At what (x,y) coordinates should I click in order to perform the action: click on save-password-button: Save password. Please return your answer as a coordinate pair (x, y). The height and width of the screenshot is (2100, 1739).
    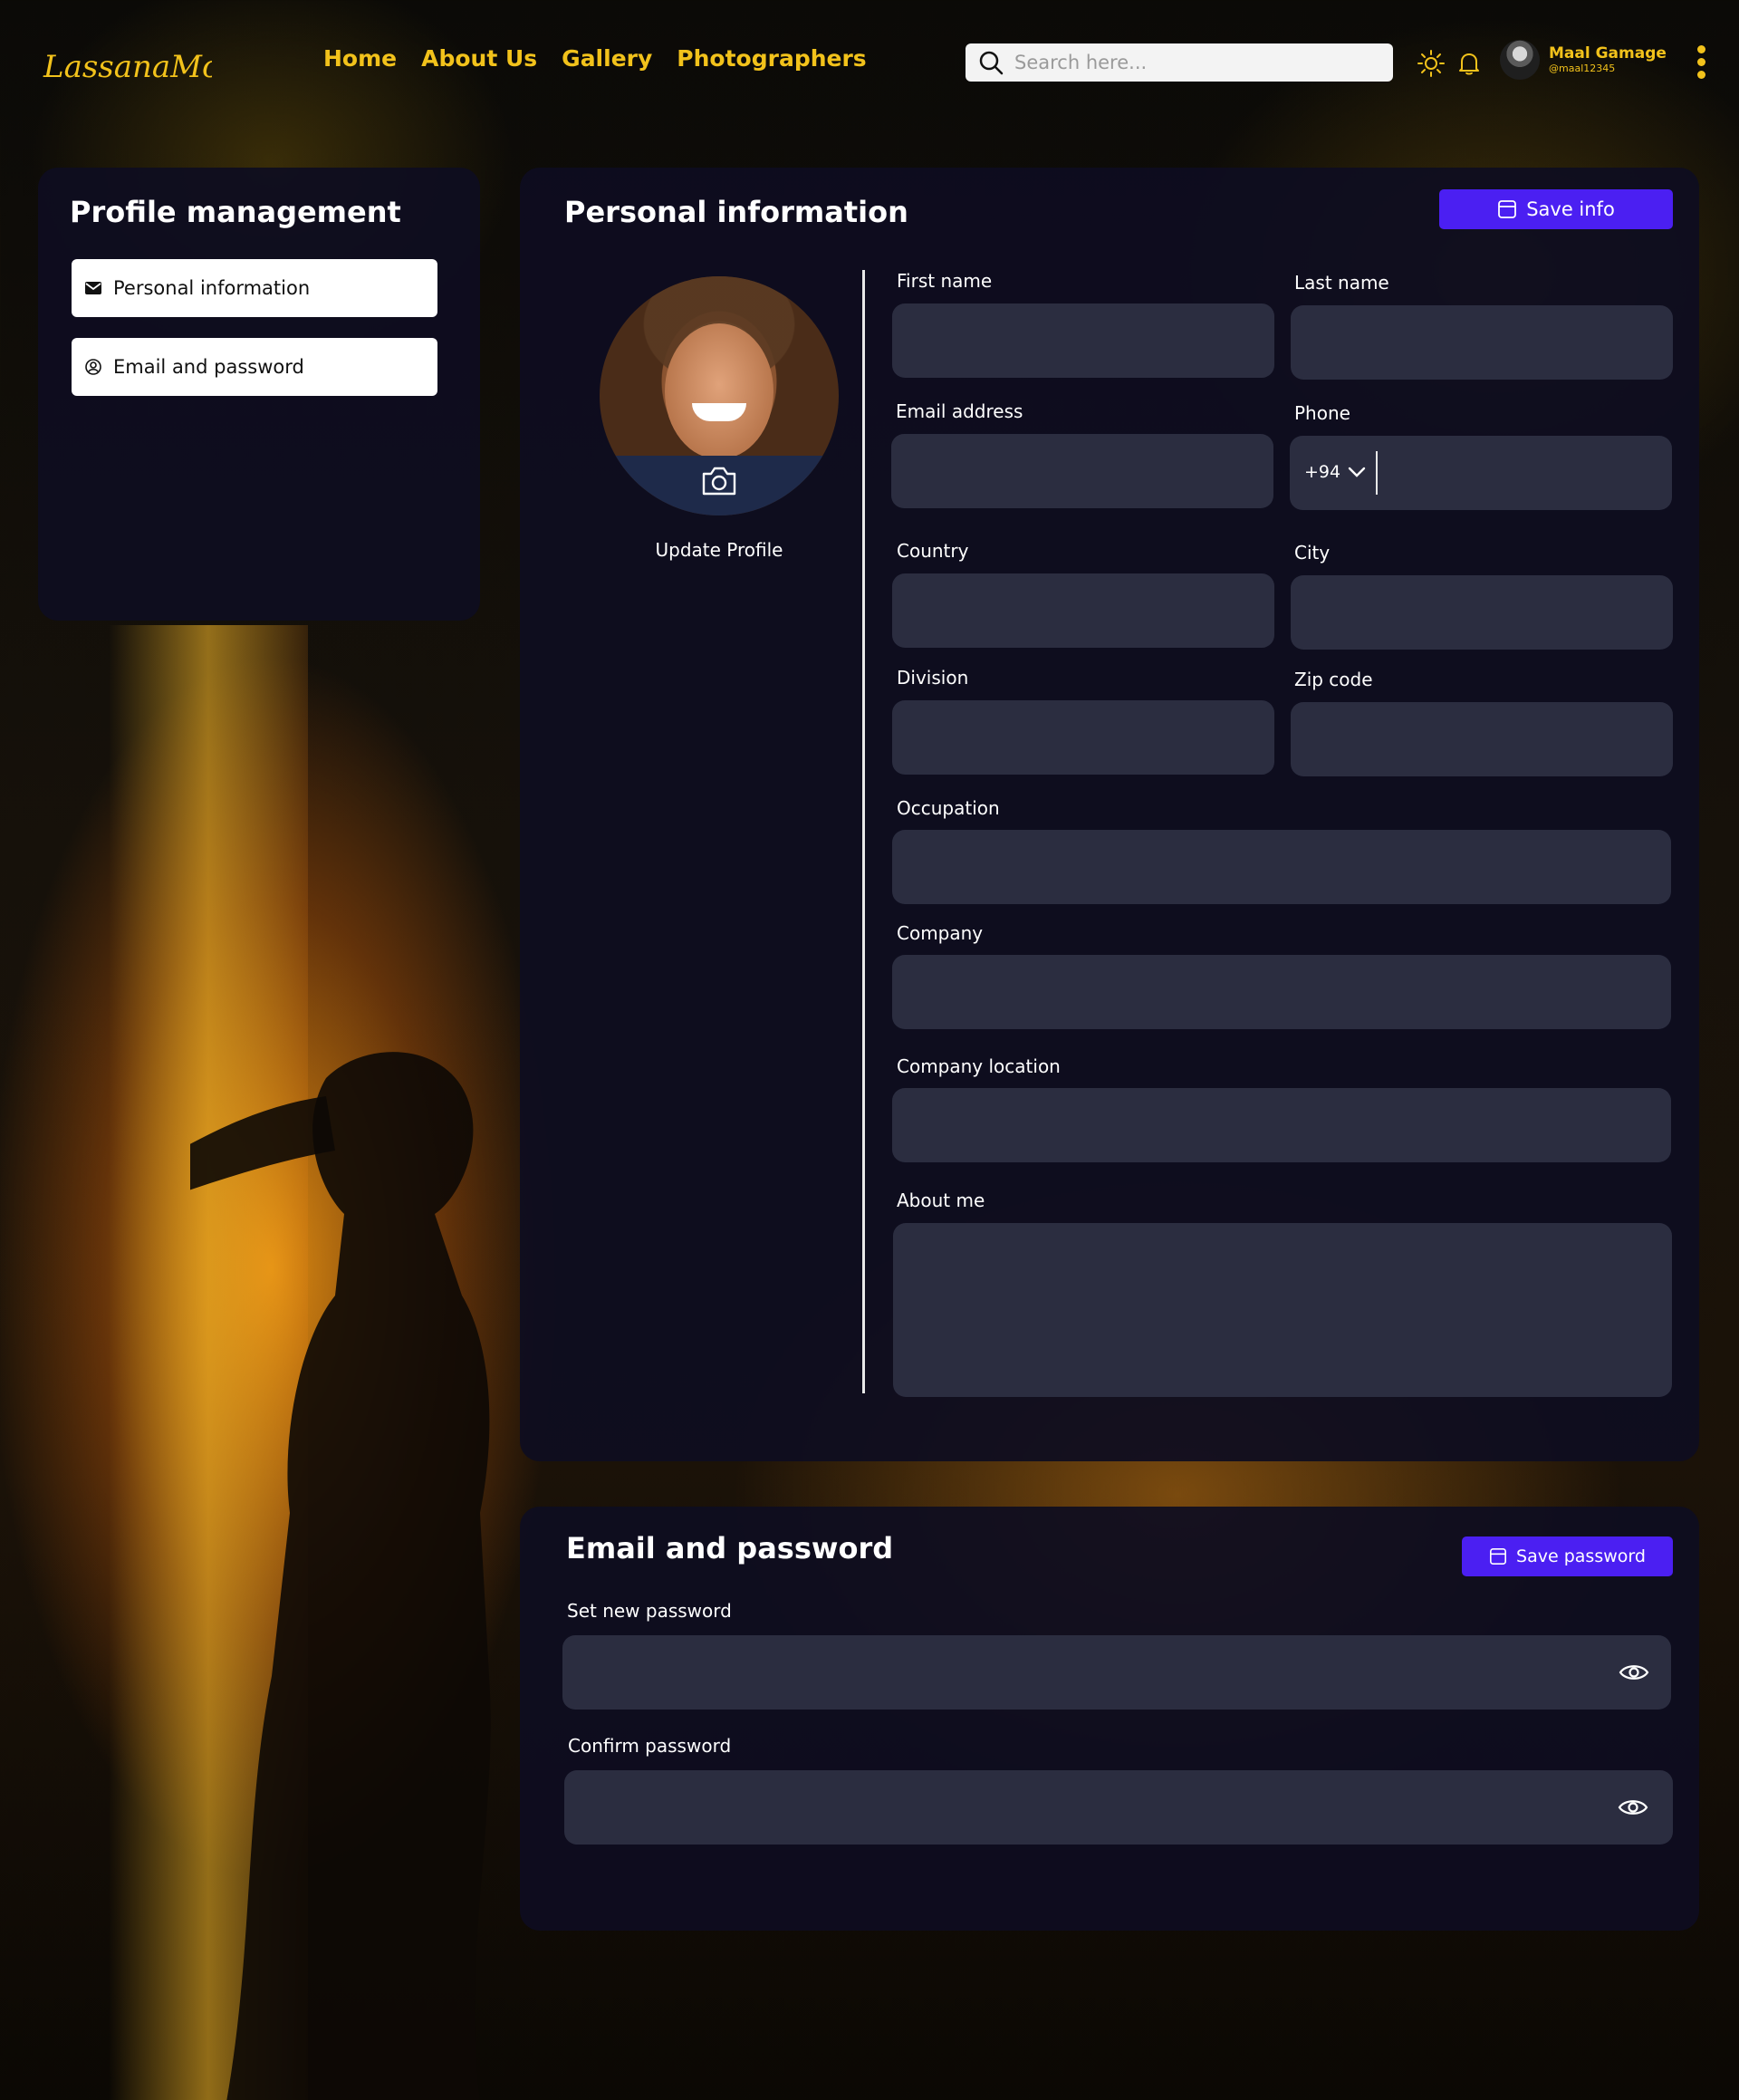
    Looking at the image, I should click on (1567, 1556).